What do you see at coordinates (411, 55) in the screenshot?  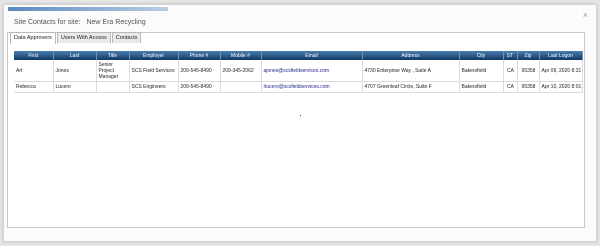 I see `column-header-address: Address` at bounding box center [411, 55].